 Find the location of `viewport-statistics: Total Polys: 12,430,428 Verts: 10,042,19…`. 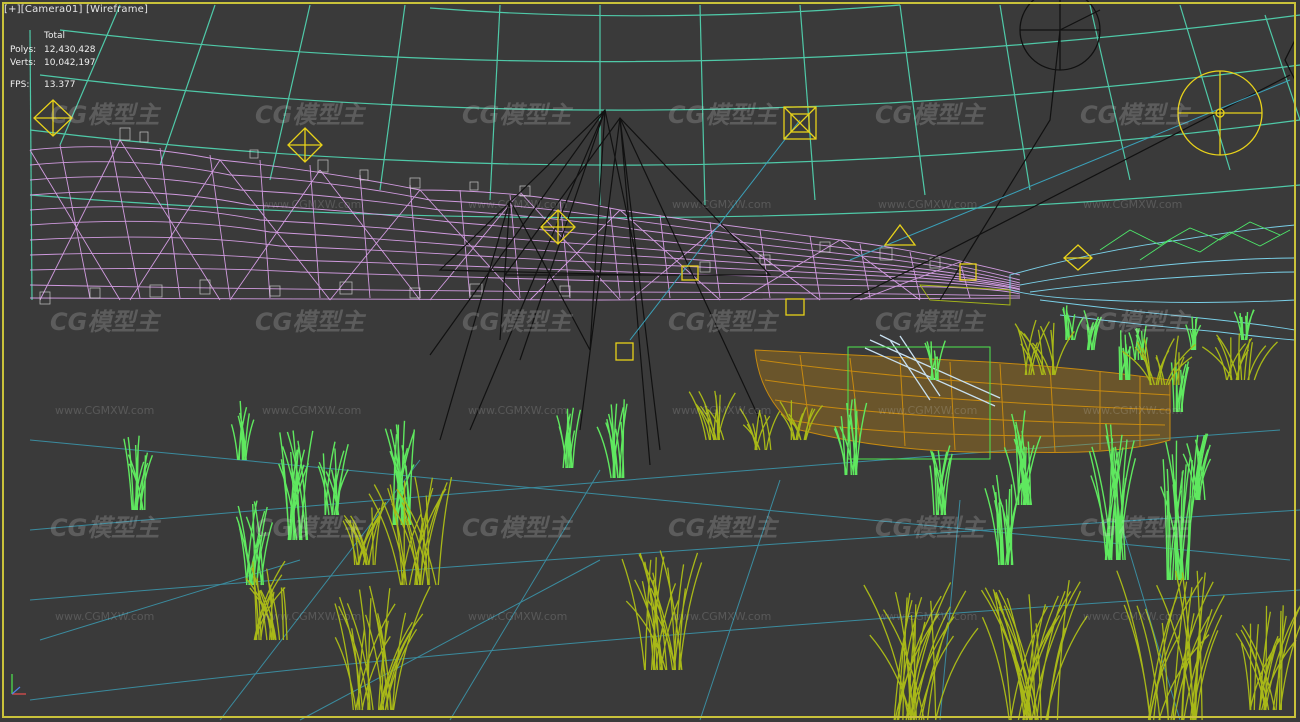

viewport-statistics: Total Polys: 12,430,428 Verts: 10,042,19… is located at coordinates (53, 61).